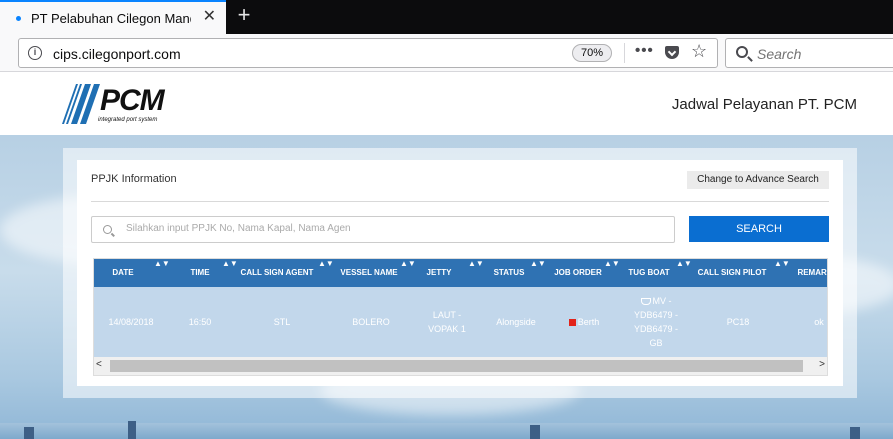 The image size is (893, 439). What do you see at coordinates (391, 228) in the screenshot?
I see `ppjk-search-input` at bounding box center [391, 228].